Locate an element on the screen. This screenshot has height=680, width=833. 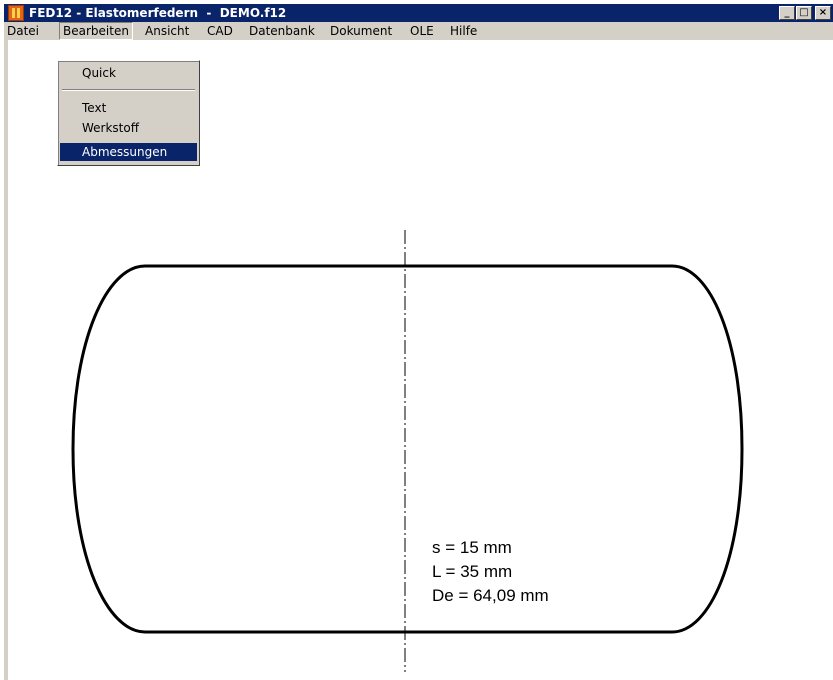
menu-item-abmessungen: Abmessungen is located at coordinates (128, 152).